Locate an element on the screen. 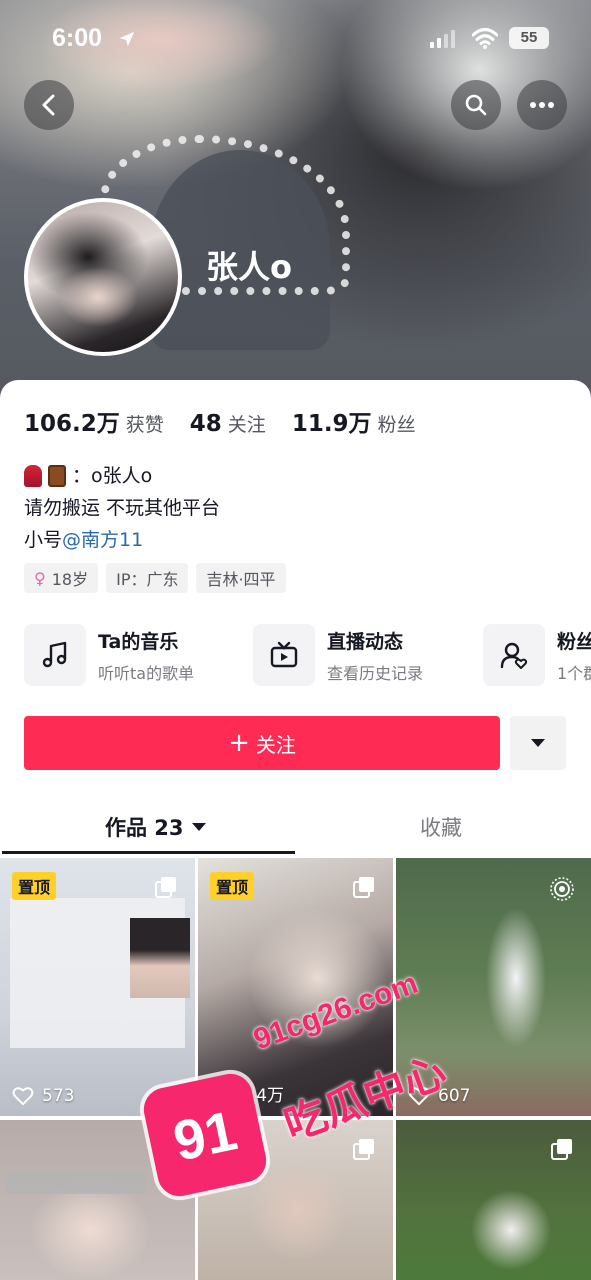 This screenshot has width=591, height=1280. stat-likes: 106.2万 获赞 is located at coordinates (94, 421).